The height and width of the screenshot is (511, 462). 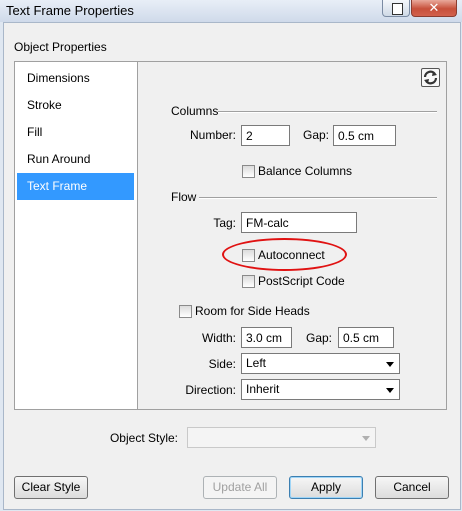 What do you see at coordinates (75, 159) in the screenshot?
I see `sidebar-item-run-around: Run Around` at bounding box center [75, 159].